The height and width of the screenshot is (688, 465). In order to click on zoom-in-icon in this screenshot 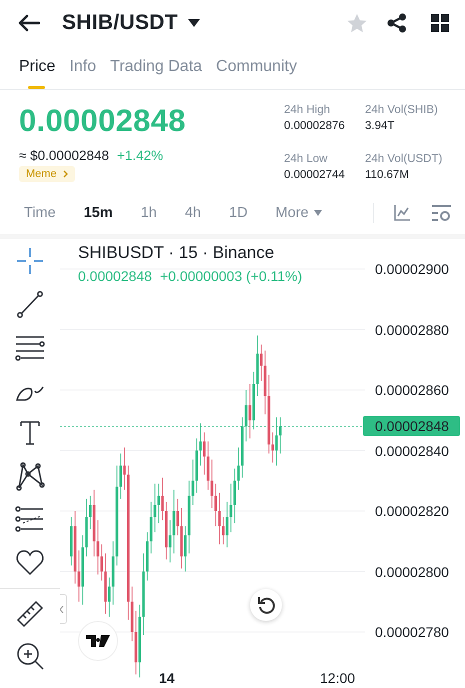, I will do `click(30, 656)`.